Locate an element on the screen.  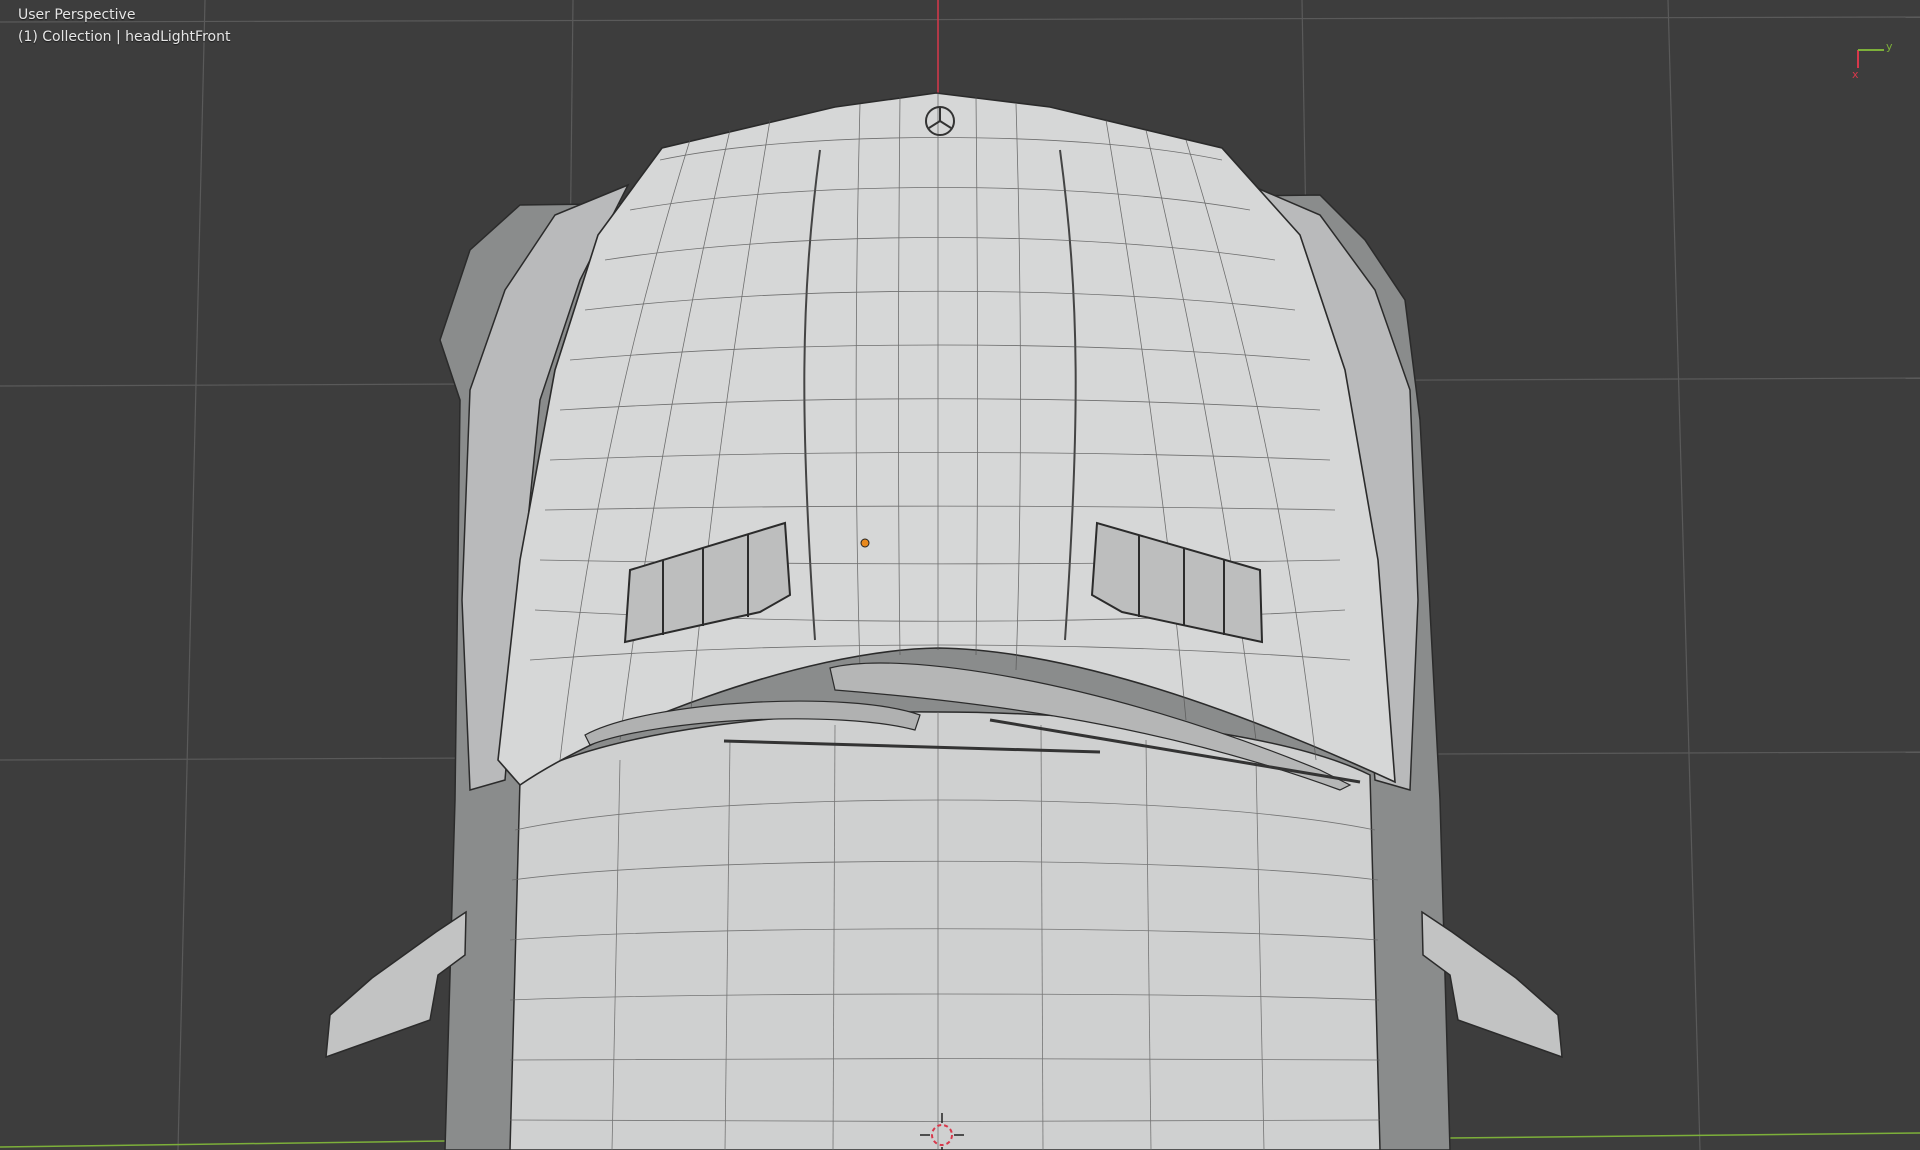
y-axis-line-right is located at coordinates (1684, 1135).